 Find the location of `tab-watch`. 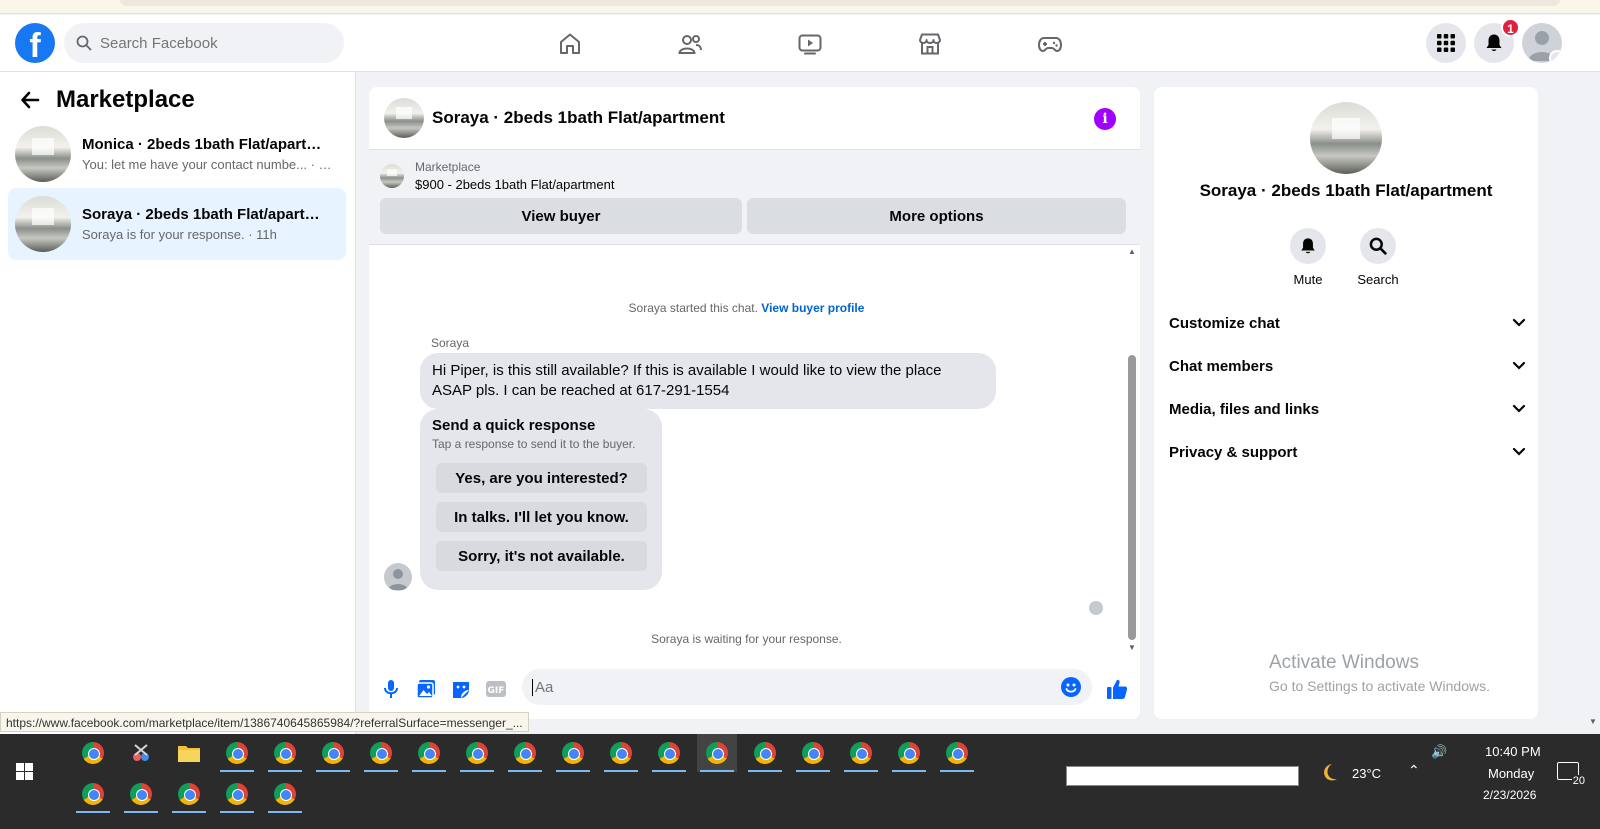

tab-watch is located at coordinates (810, 43).